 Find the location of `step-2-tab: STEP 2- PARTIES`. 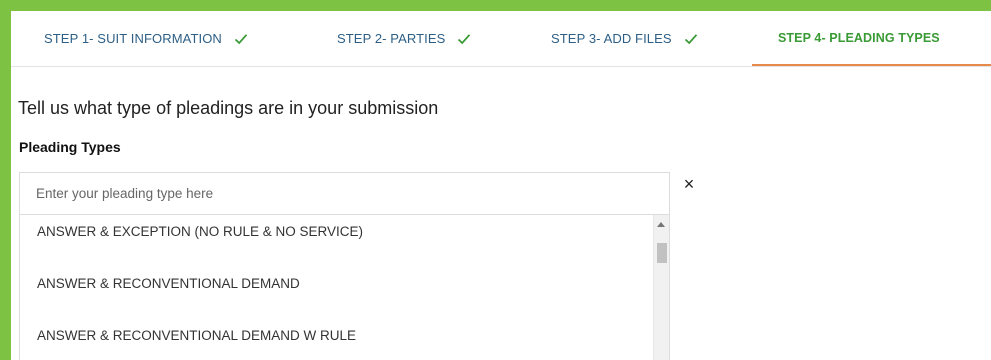

step-2-tab: STEP 2- PARTIES is located at coordinates (404, 38).